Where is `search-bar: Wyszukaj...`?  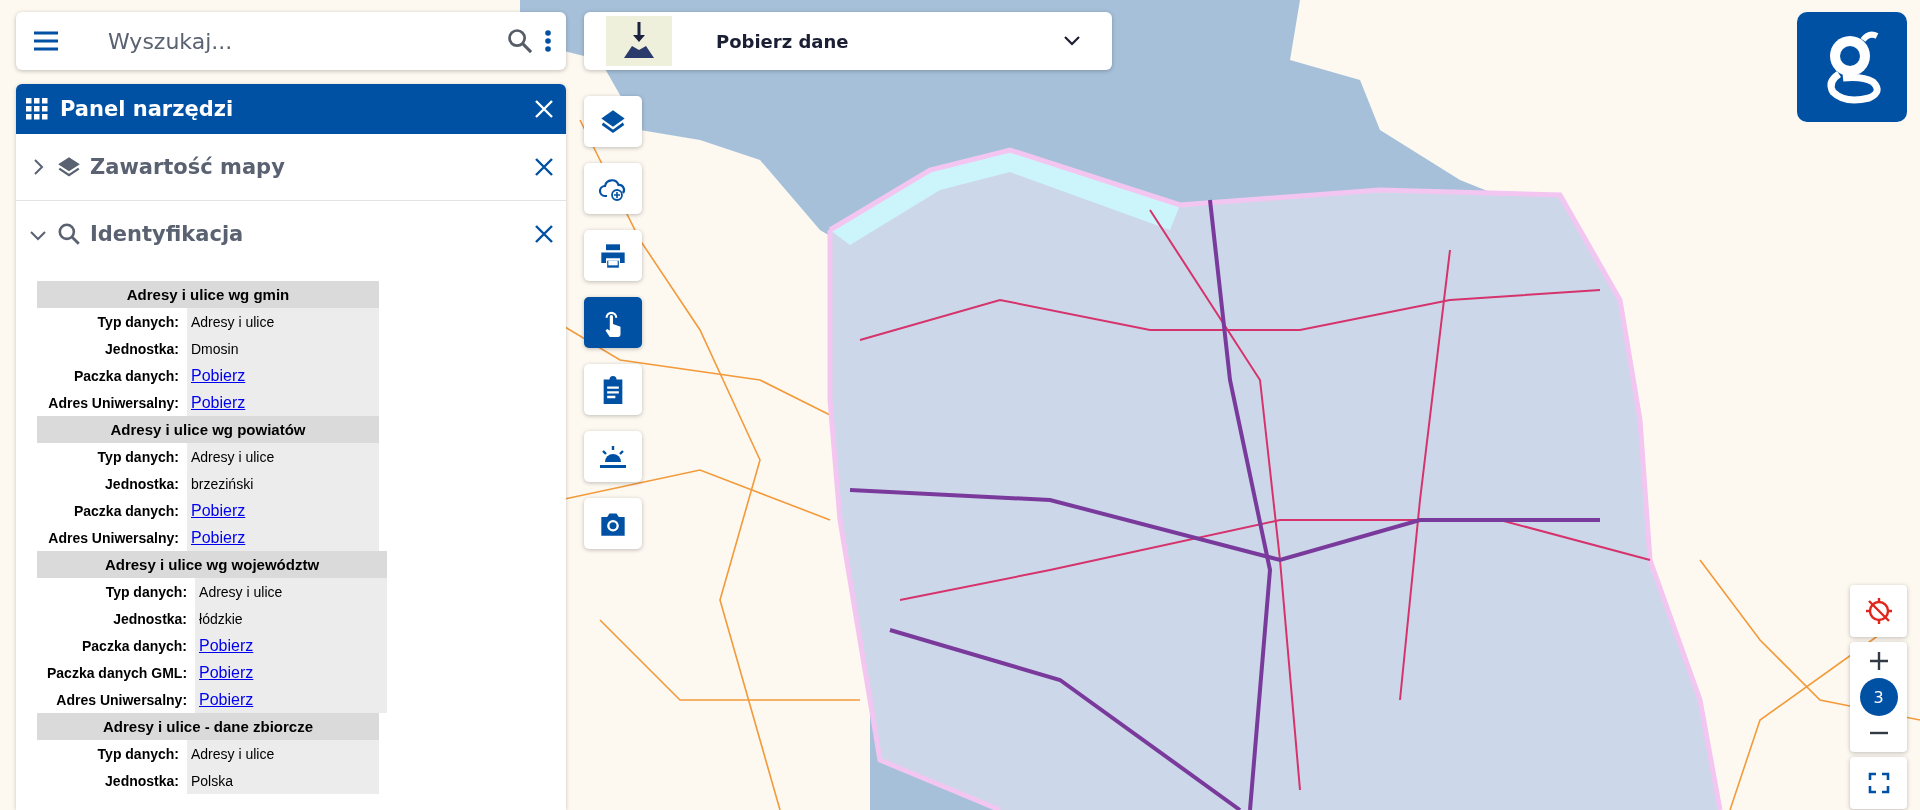 search-bar: Wyszukaj... is located at coordinates (291, 41).